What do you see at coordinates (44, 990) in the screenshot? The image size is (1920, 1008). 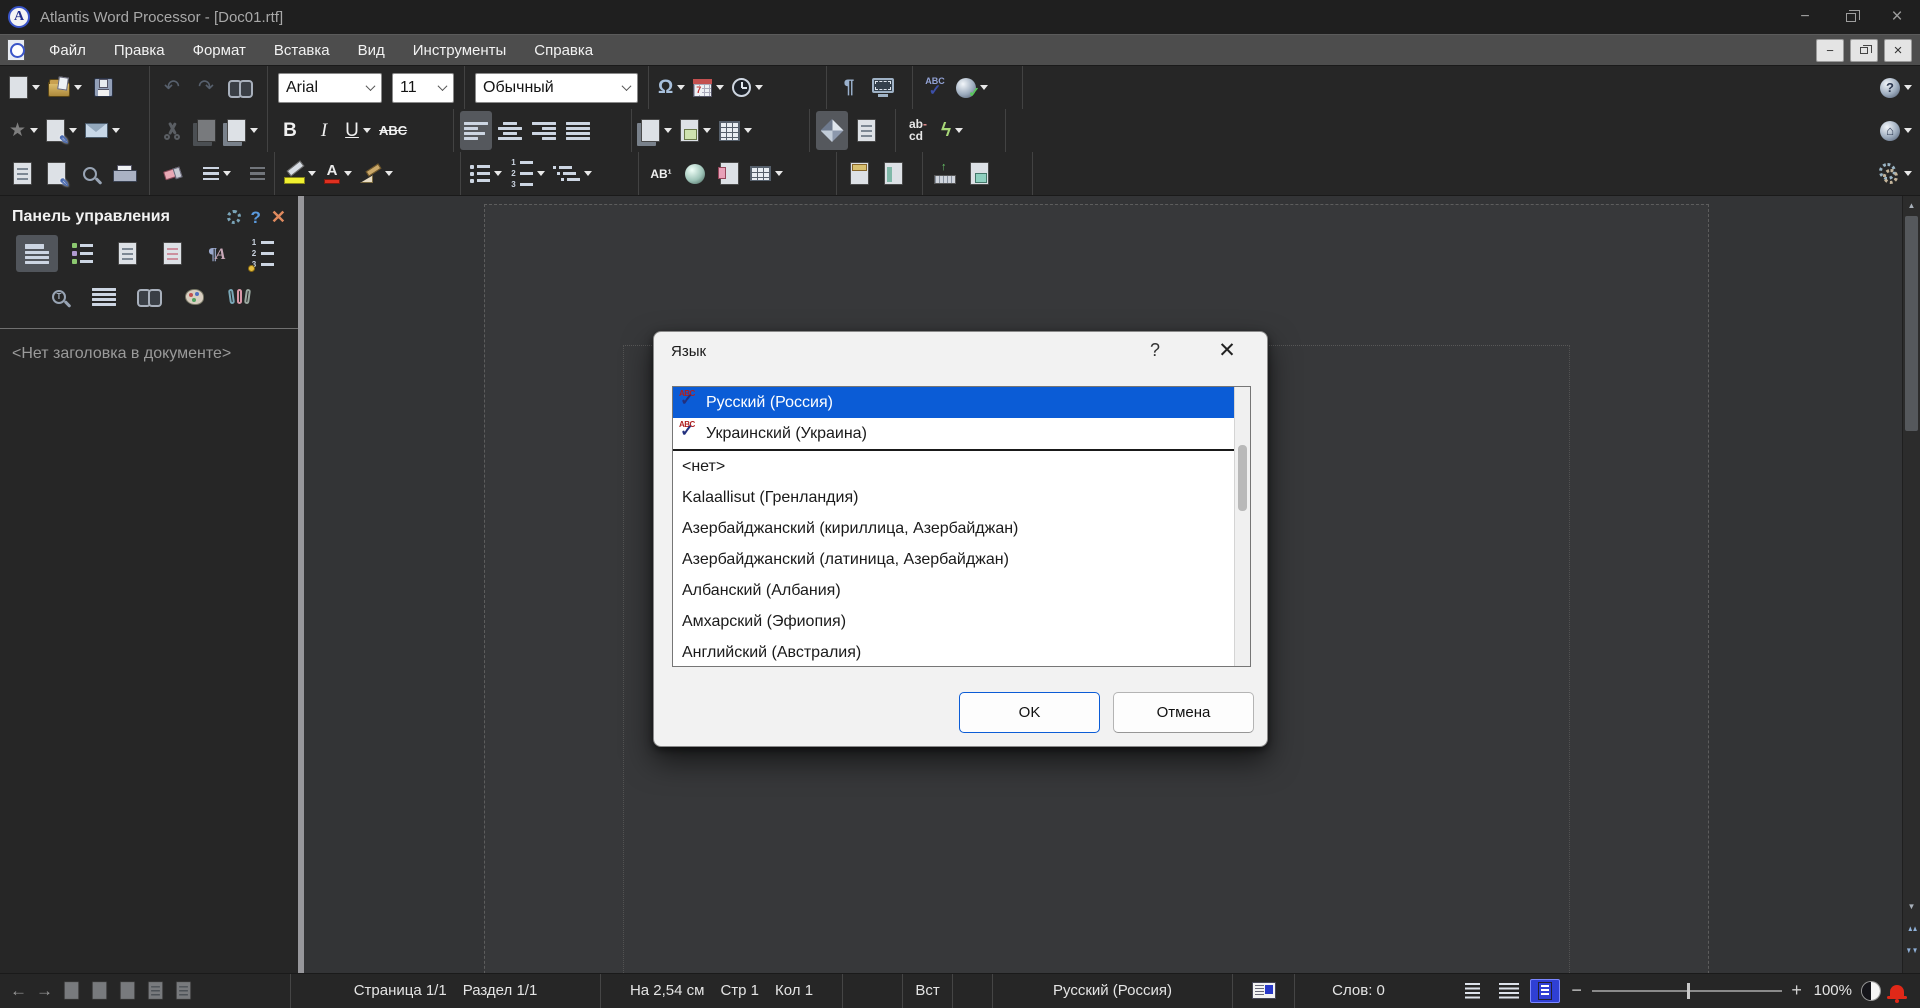 I see `nav-next-button: →` at bounding box center [44, 990].